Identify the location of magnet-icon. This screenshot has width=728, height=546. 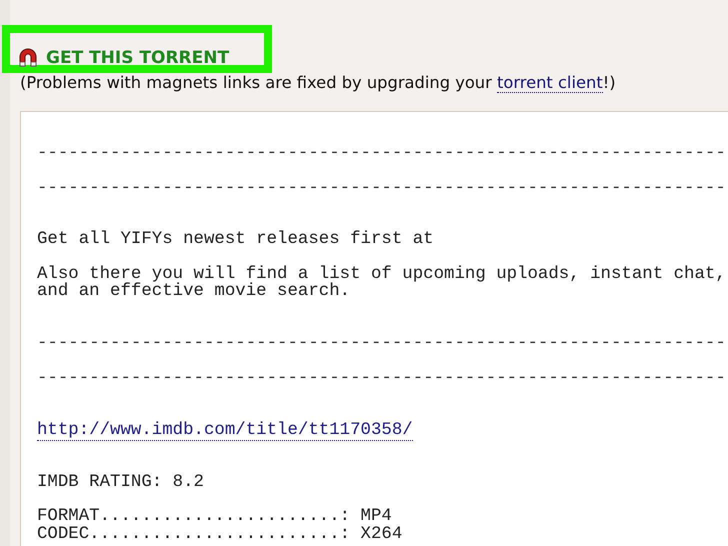
(28, 58).